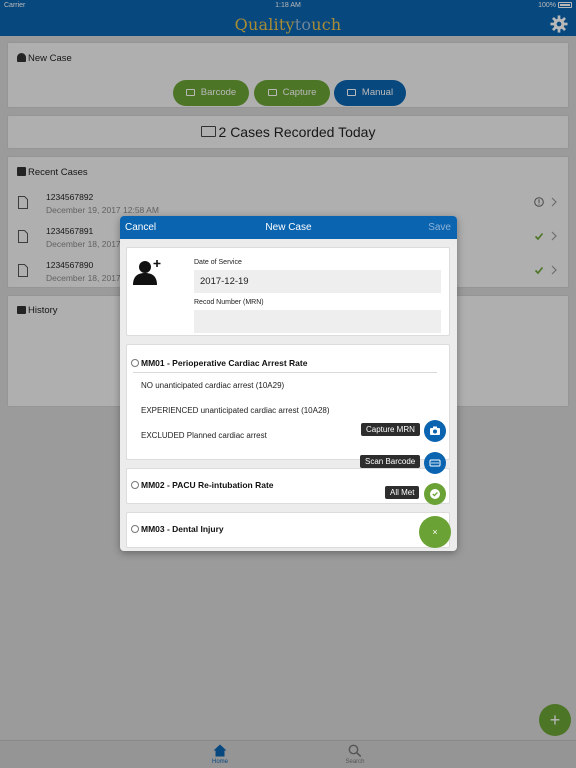 This screenshot has width=576, height=768. I want to click on date-of-service-field: 2017-12-19, so click(317, 281).